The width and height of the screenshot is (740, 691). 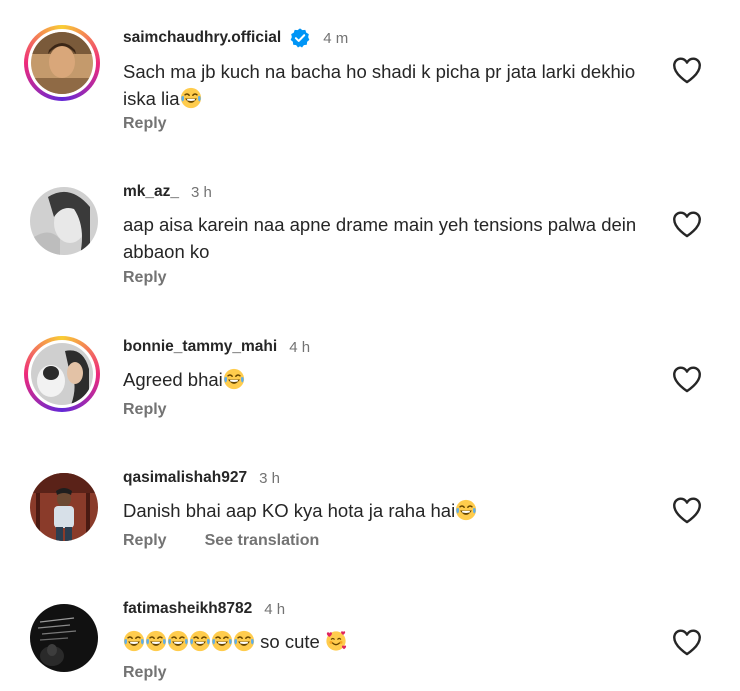 I want to click on comment-meta: mk_az_ 3 h, so click(x=167, y=192).